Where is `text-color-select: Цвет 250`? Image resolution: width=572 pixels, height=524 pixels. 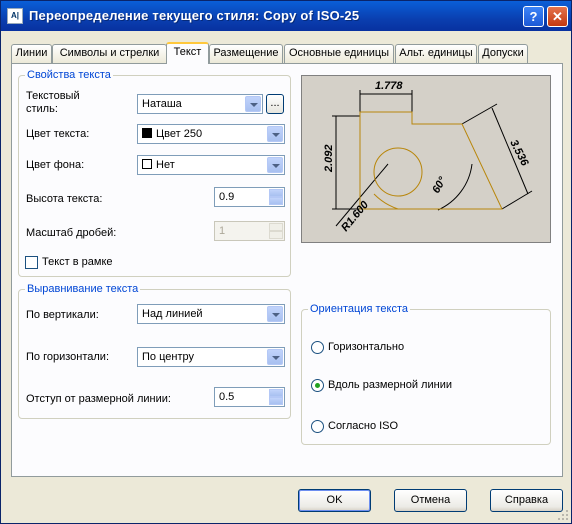
text-color-select: Цвет 250 is located at coordinates (211, 134).